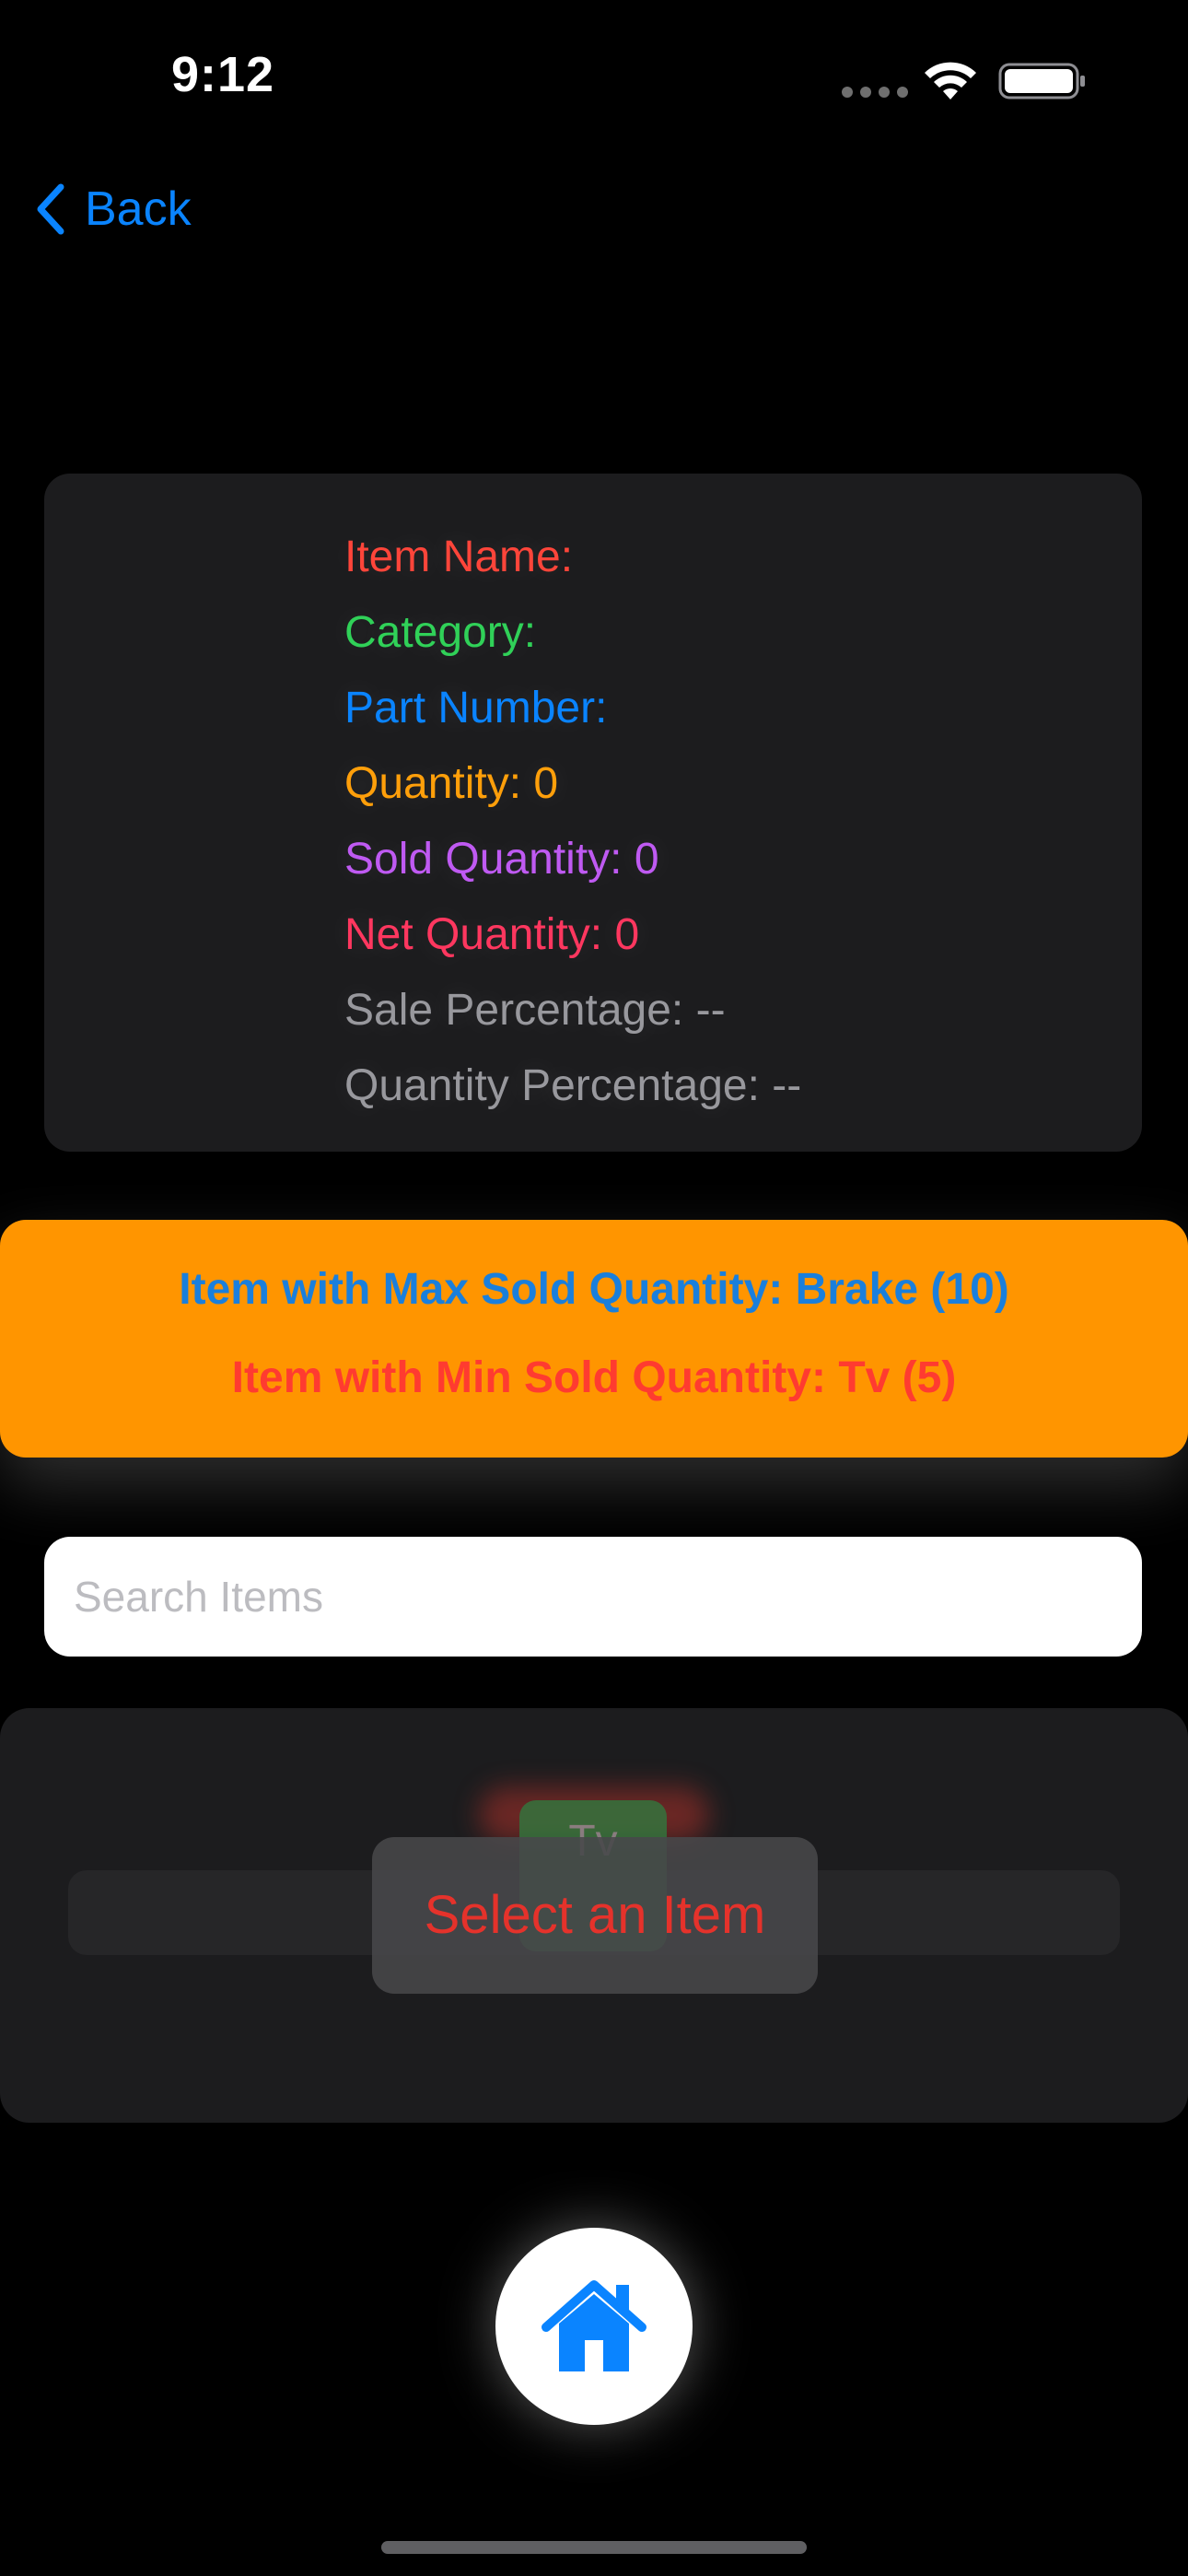 This screenshot has height=2576, width=1188. I want to click on search-input, so click(593, 1597).